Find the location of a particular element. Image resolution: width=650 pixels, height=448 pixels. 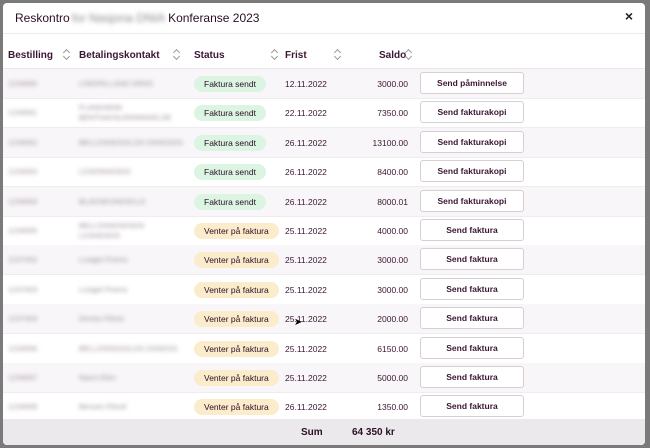

payment-contact: LINDPALLAND DRNS is located at coordinates (116, 83).